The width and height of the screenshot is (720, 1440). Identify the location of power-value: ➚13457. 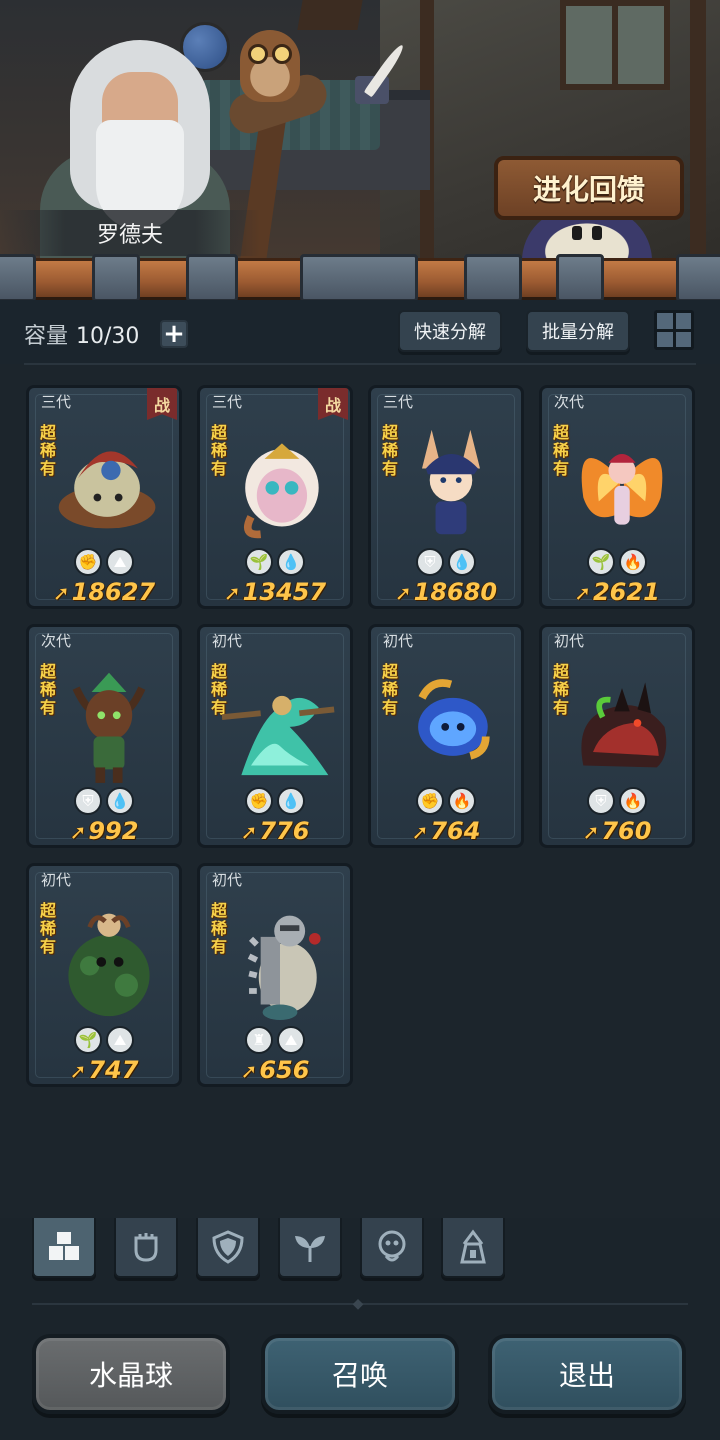
(275, 592).